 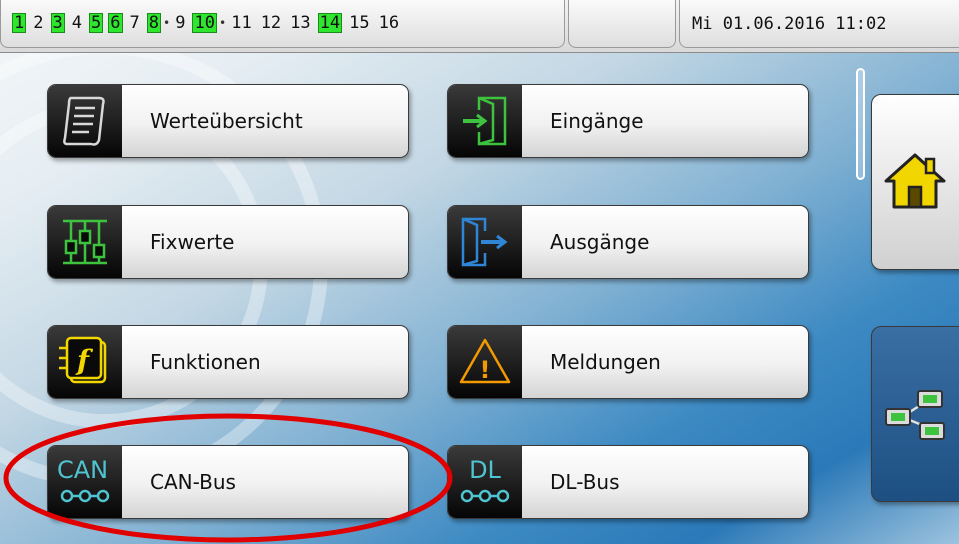 What do you see at coordinates (82, 470) in the screenshot?
I see `can-icon-text: CAN` at bounding box center [82, 470].